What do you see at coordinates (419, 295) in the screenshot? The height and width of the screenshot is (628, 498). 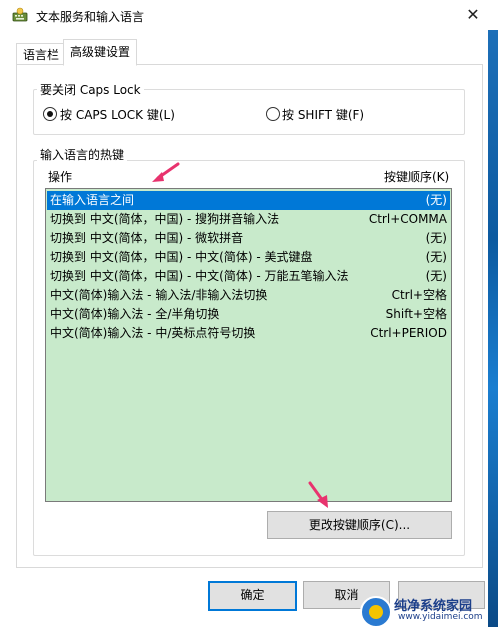 I see `hotkey-keys: Ctrl+空格` at bounding box center [419, 295].